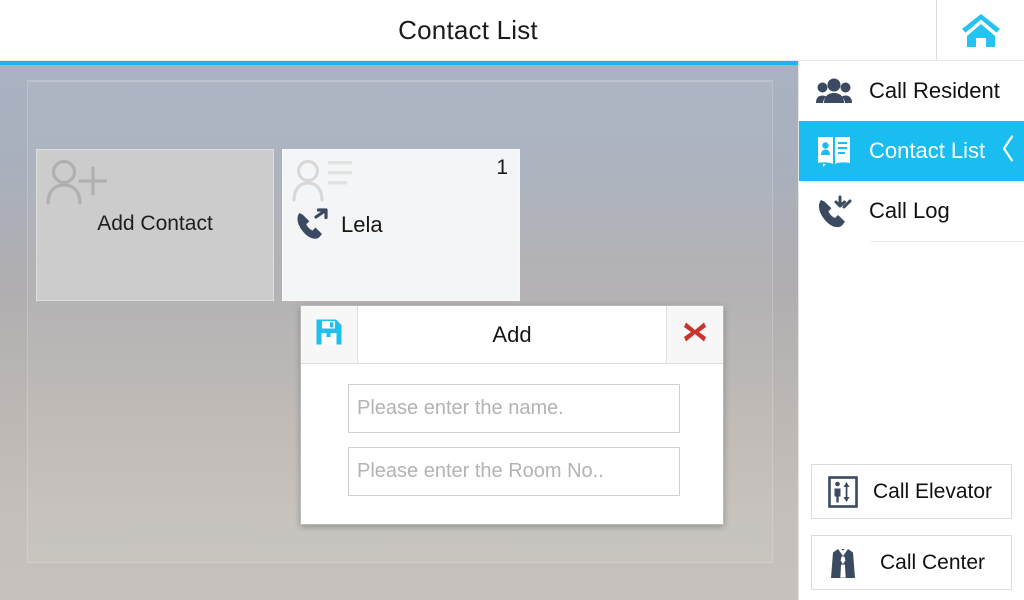 Image resolution: width=1024 pixels, height=600 pixels. What do you see at coordinates (934, 90) in the screenshot?
I see `sidebar-item-label: Call Resident` at bounding box center [934, 90].